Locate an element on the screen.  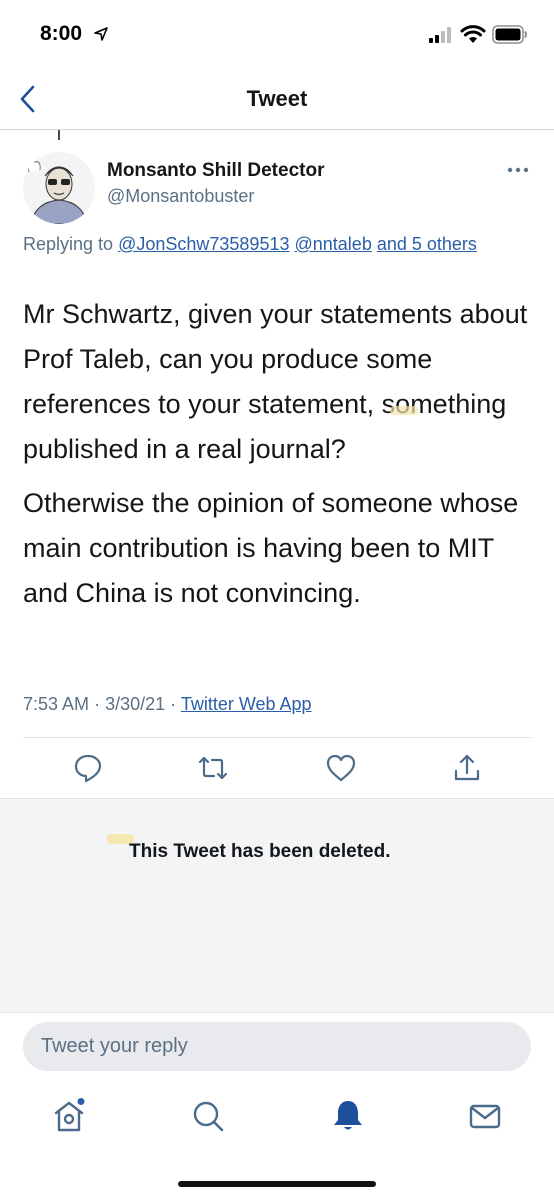
mention-link: @JonSchw73589513 is located at coordinates (203, 244).